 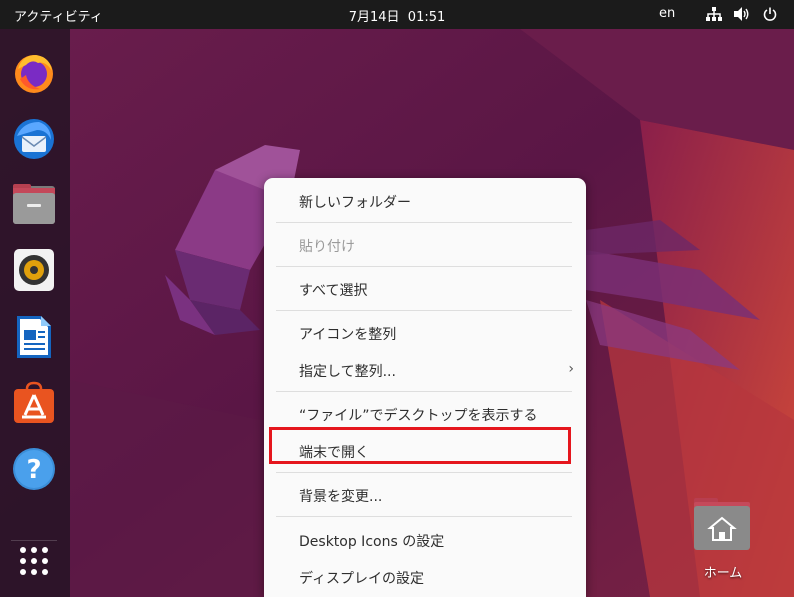 I want to click on power-icon, so click(x=770, y=14).